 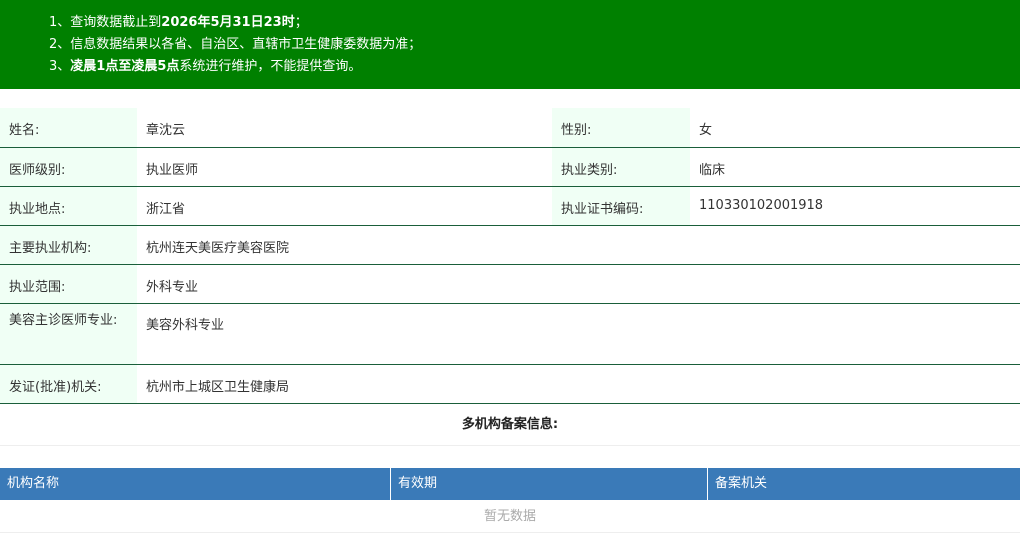 What do you see at coordinates (621, 128) in the screenshot?
I see `gender-label: 性别:` at bounding box center [621, 128].